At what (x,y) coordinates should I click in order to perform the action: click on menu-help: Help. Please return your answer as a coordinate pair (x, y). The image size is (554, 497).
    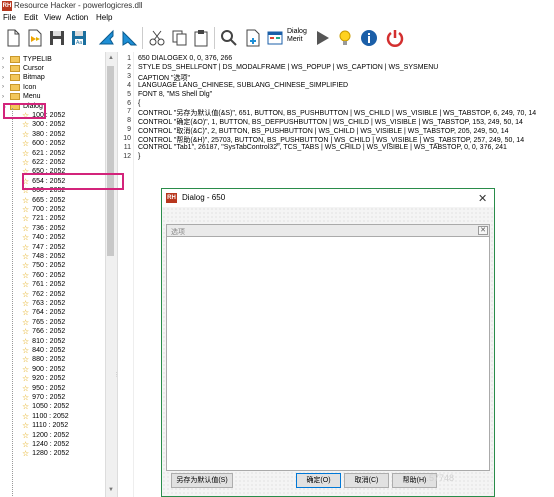
    Looking at the image, I should click on (104, 17).